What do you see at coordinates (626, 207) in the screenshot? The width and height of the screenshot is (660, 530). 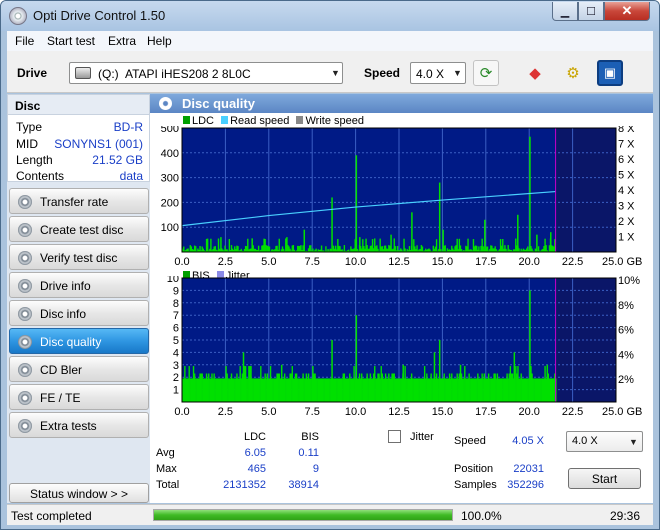 I see `y2-tick-label: 3 X` at bounding box center [626, 207].